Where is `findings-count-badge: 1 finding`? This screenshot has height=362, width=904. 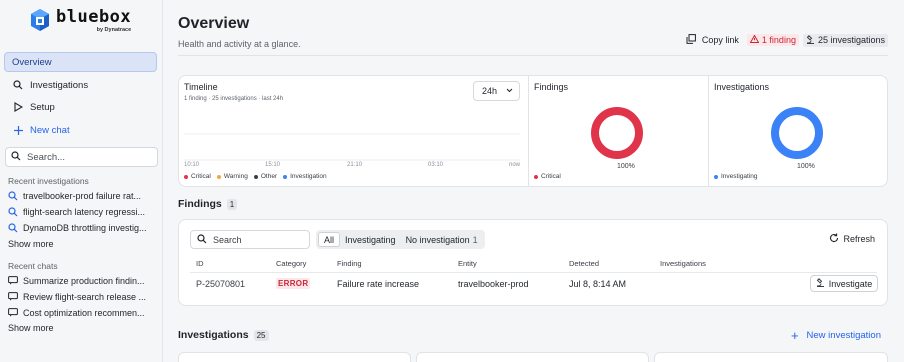 findings-count-badge: 1 finding is located at coordinates (772, 40).